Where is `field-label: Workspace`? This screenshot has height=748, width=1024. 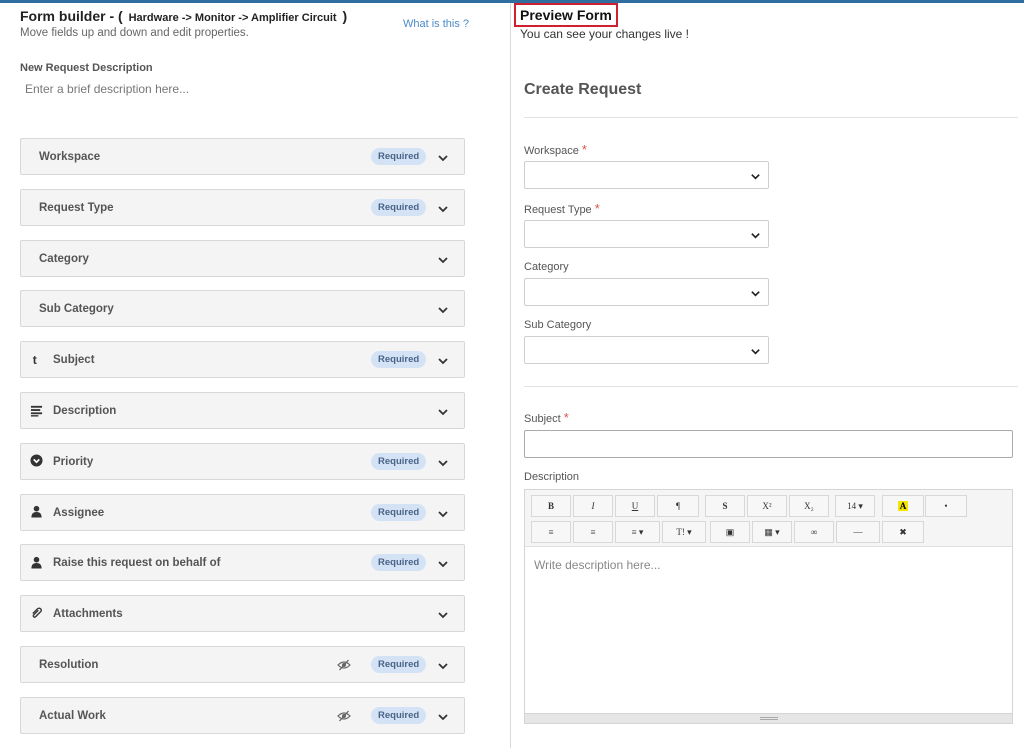
field-label: Workspace is located at coordinates (70, 157).